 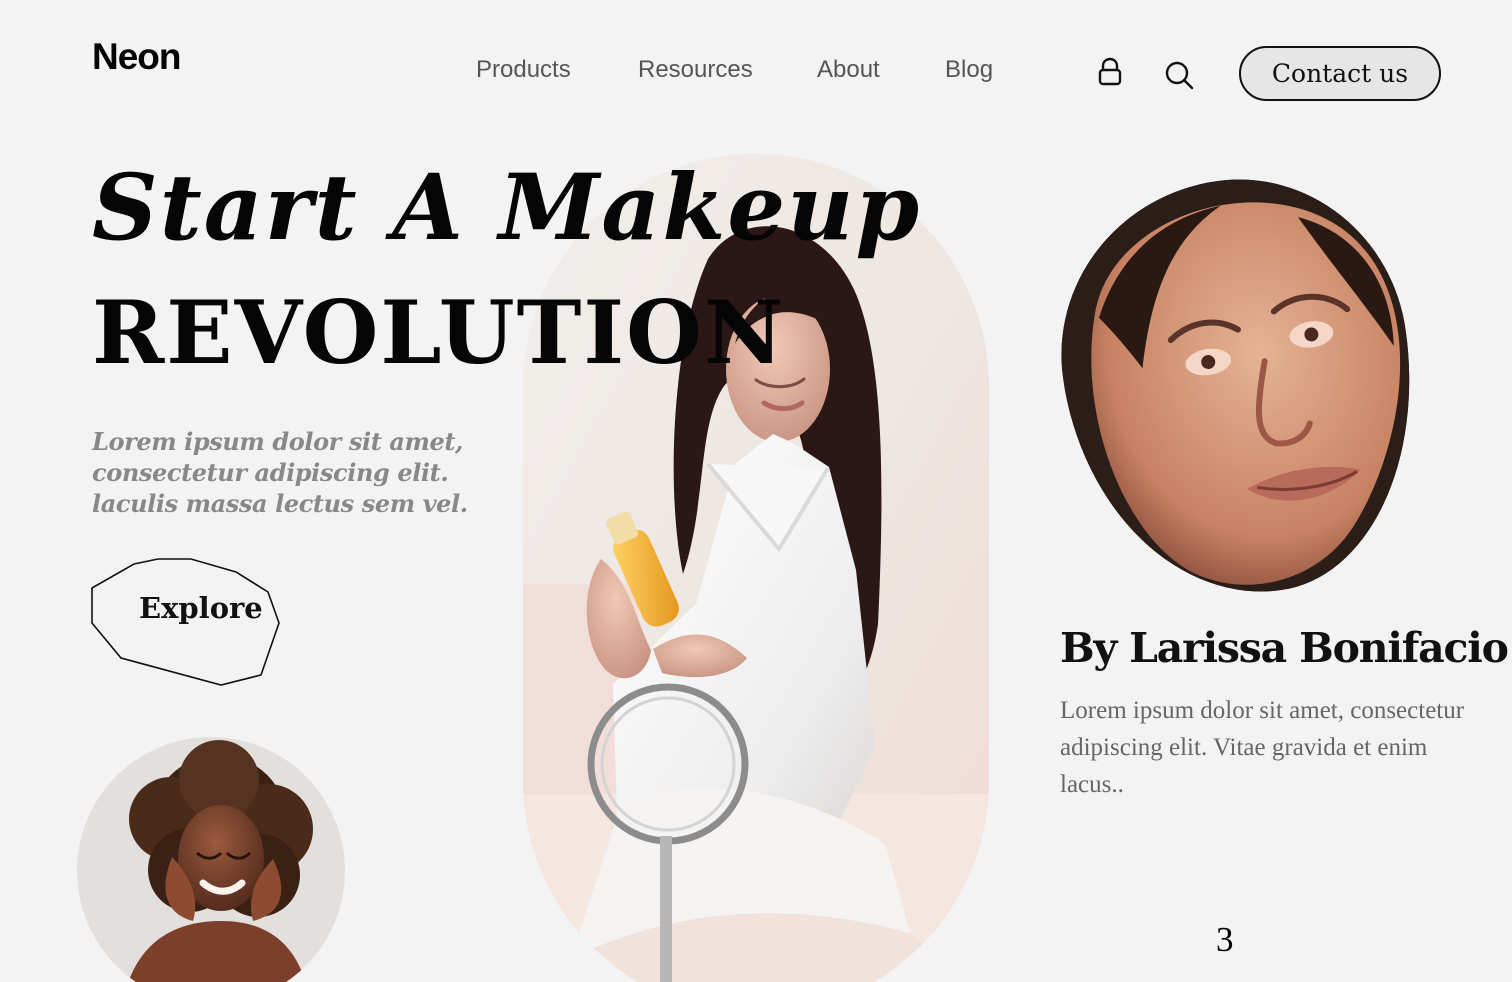 I want to click on curly-hair-woman-portrait, so click(x=211, y=859).